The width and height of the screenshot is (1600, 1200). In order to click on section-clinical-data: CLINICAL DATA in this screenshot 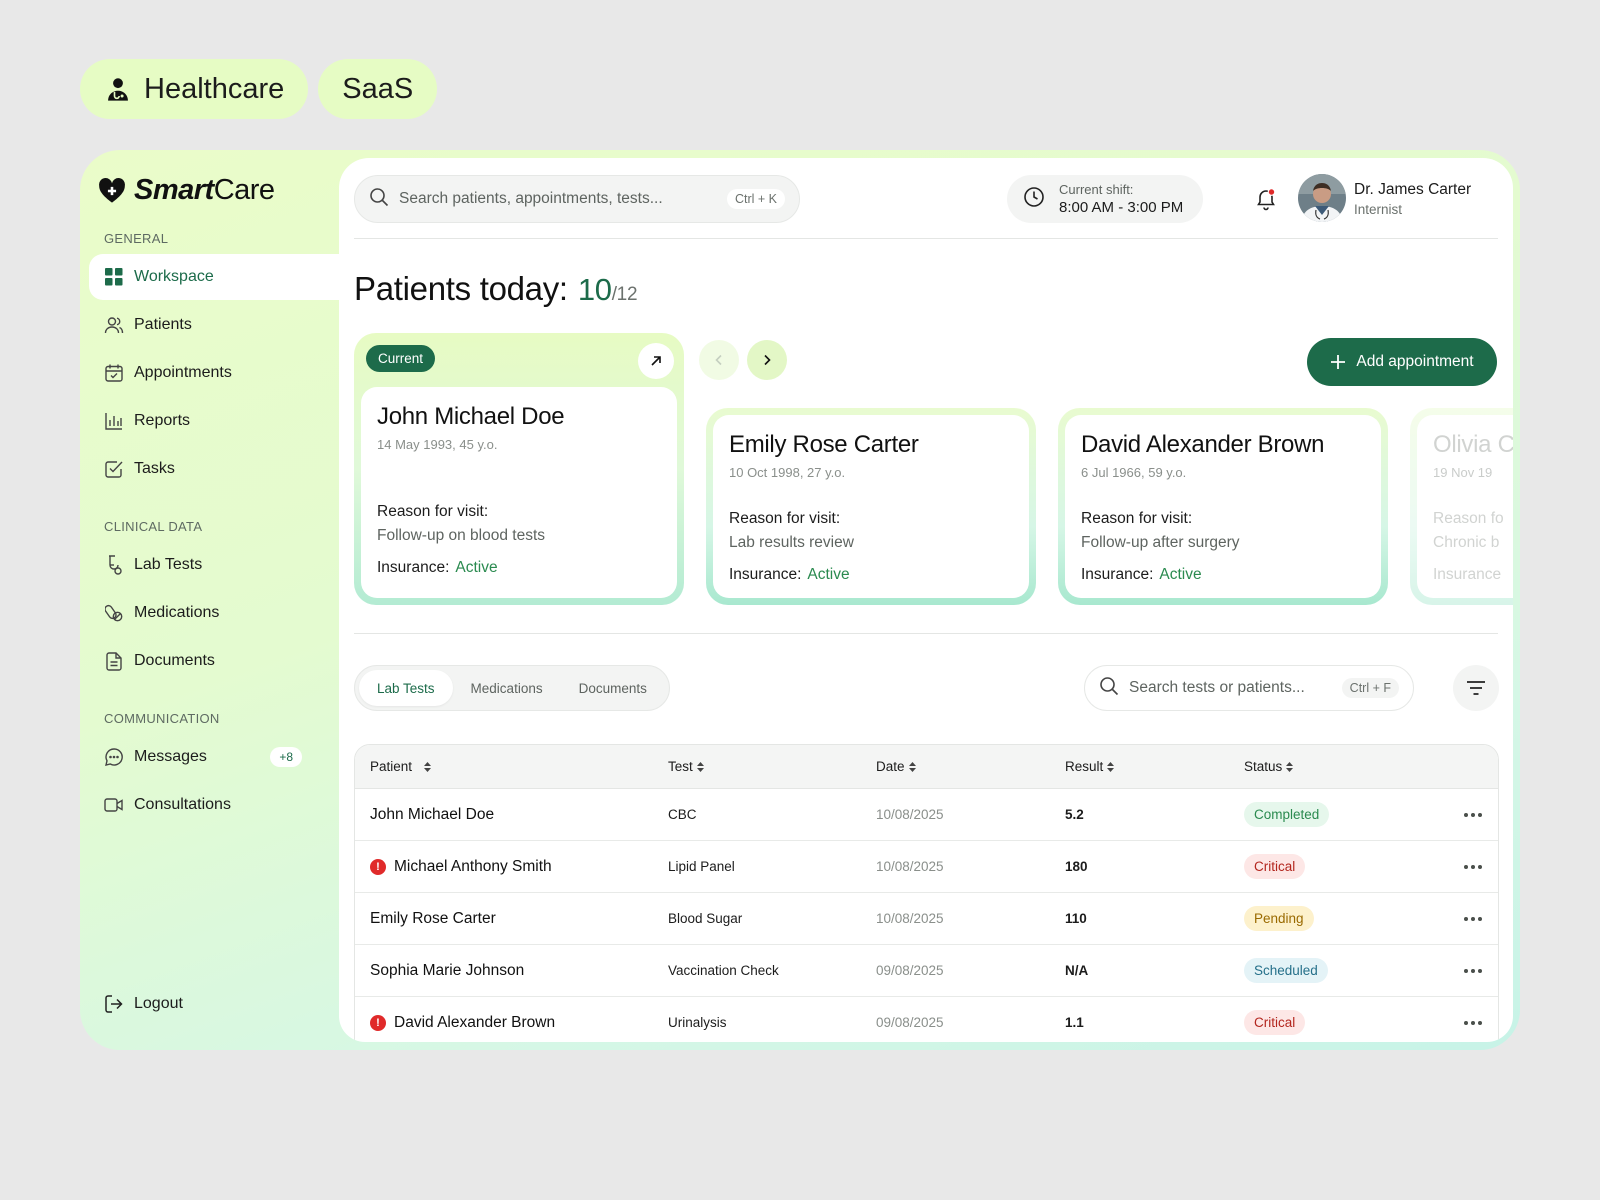, I will do `click(153, 526)`.